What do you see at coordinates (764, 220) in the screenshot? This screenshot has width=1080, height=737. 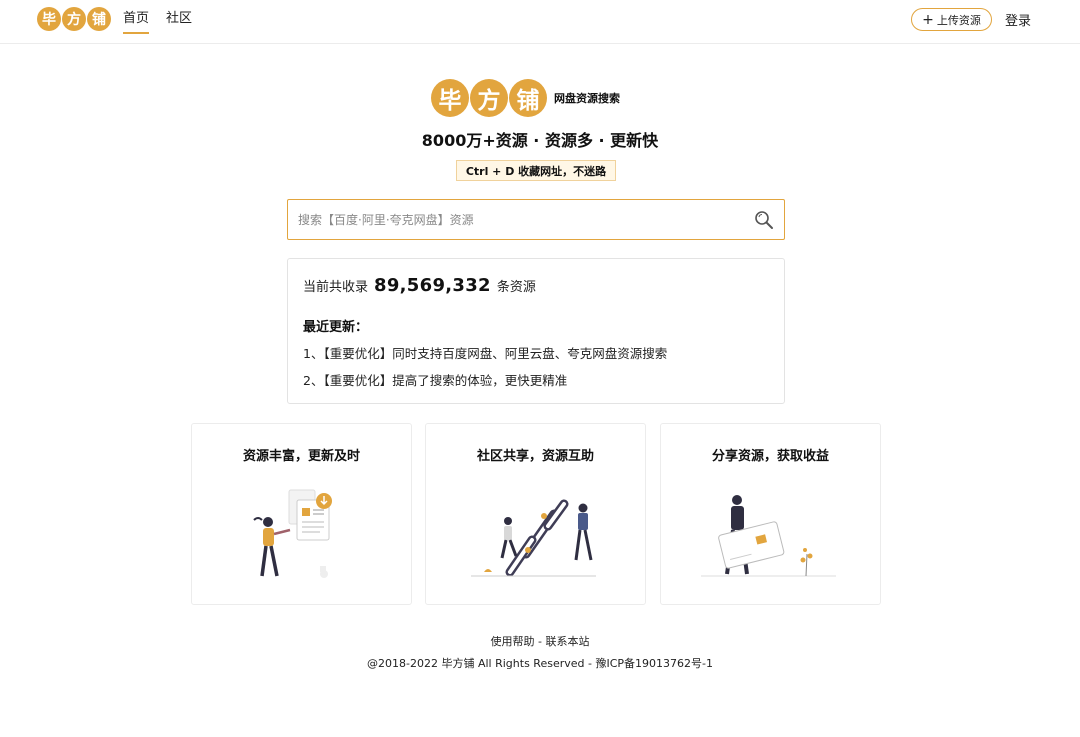 I see `search-icon` at bounding box center [764, 220].